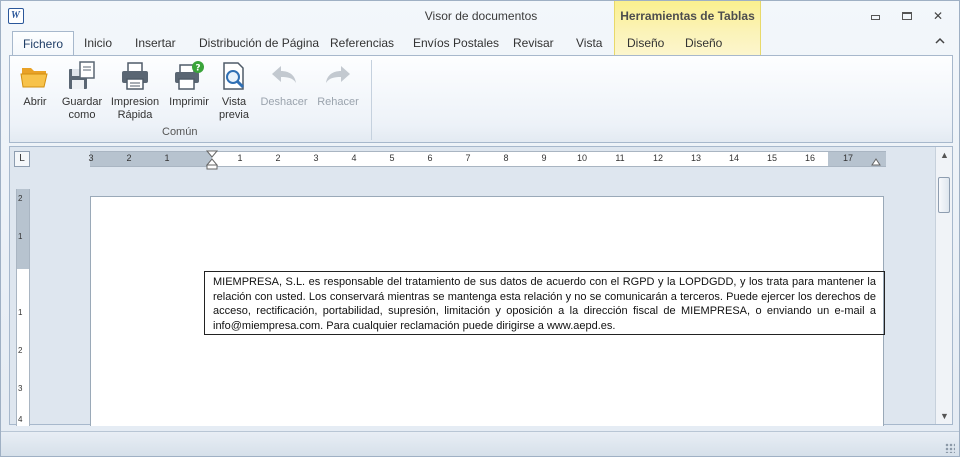 This screenshot has width=960, height=457. What do you see at coordinates (876, 161) in the screenshot?
I see `right-indent-marker-icon` at bounding box center [876, 161].